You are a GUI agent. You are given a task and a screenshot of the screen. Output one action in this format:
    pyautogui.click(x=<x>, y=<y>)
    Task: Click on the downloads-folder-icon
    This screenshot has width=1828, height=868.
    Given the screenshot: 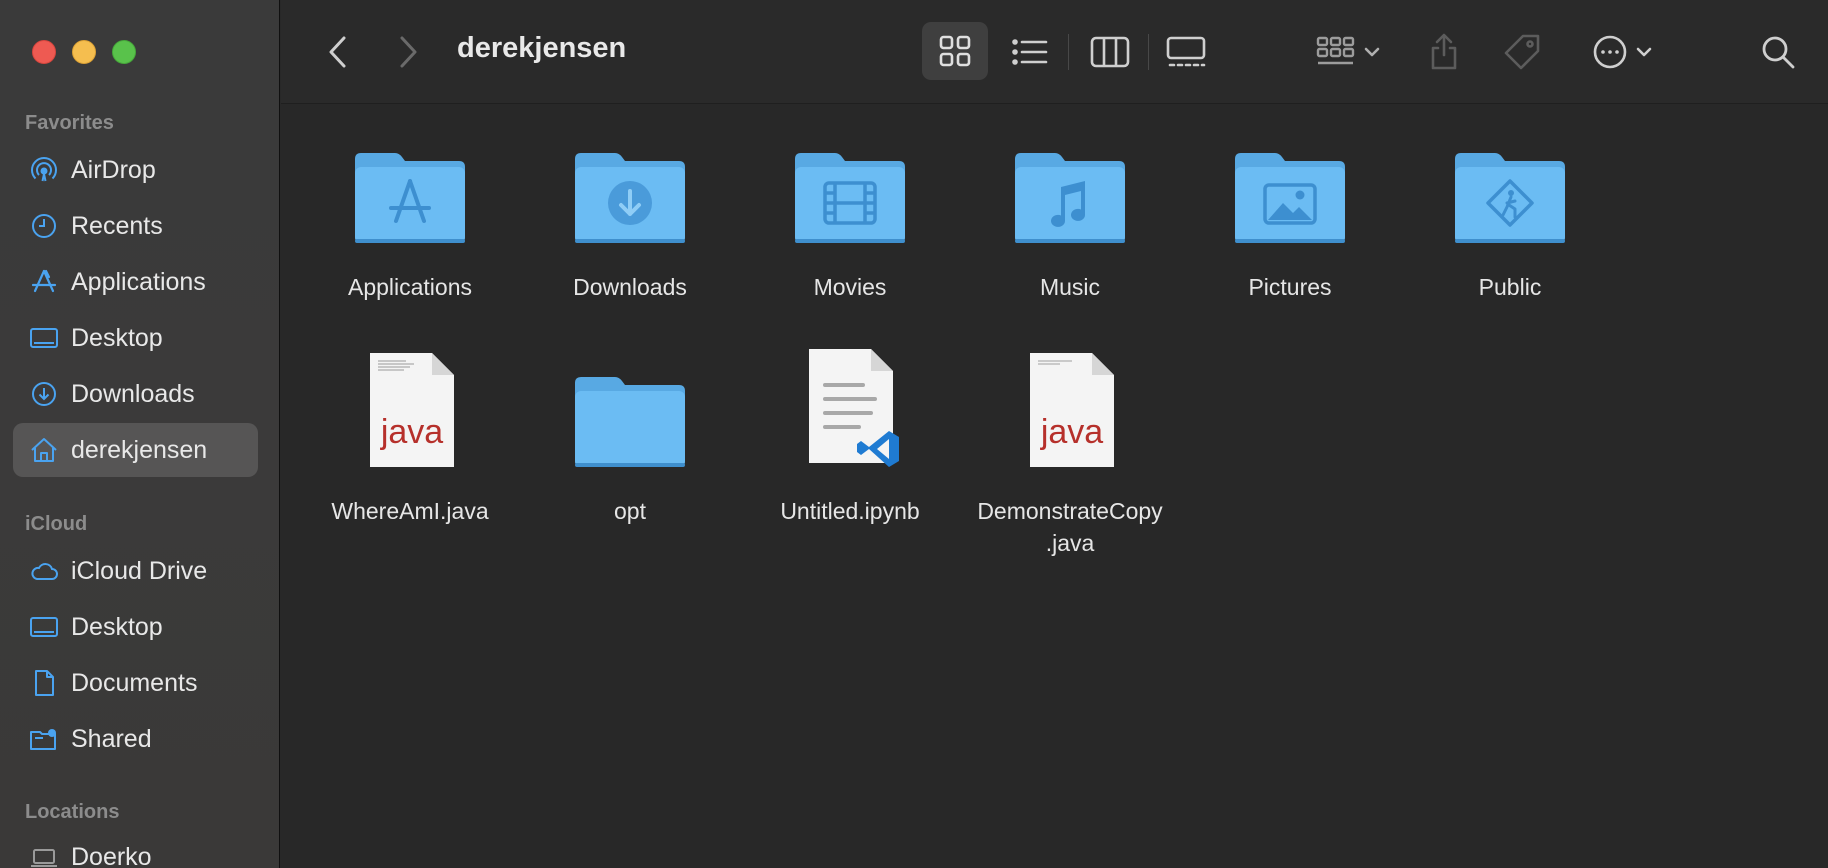 What is the action you would take?
    pyautogui.click(x=630, y=185)
    